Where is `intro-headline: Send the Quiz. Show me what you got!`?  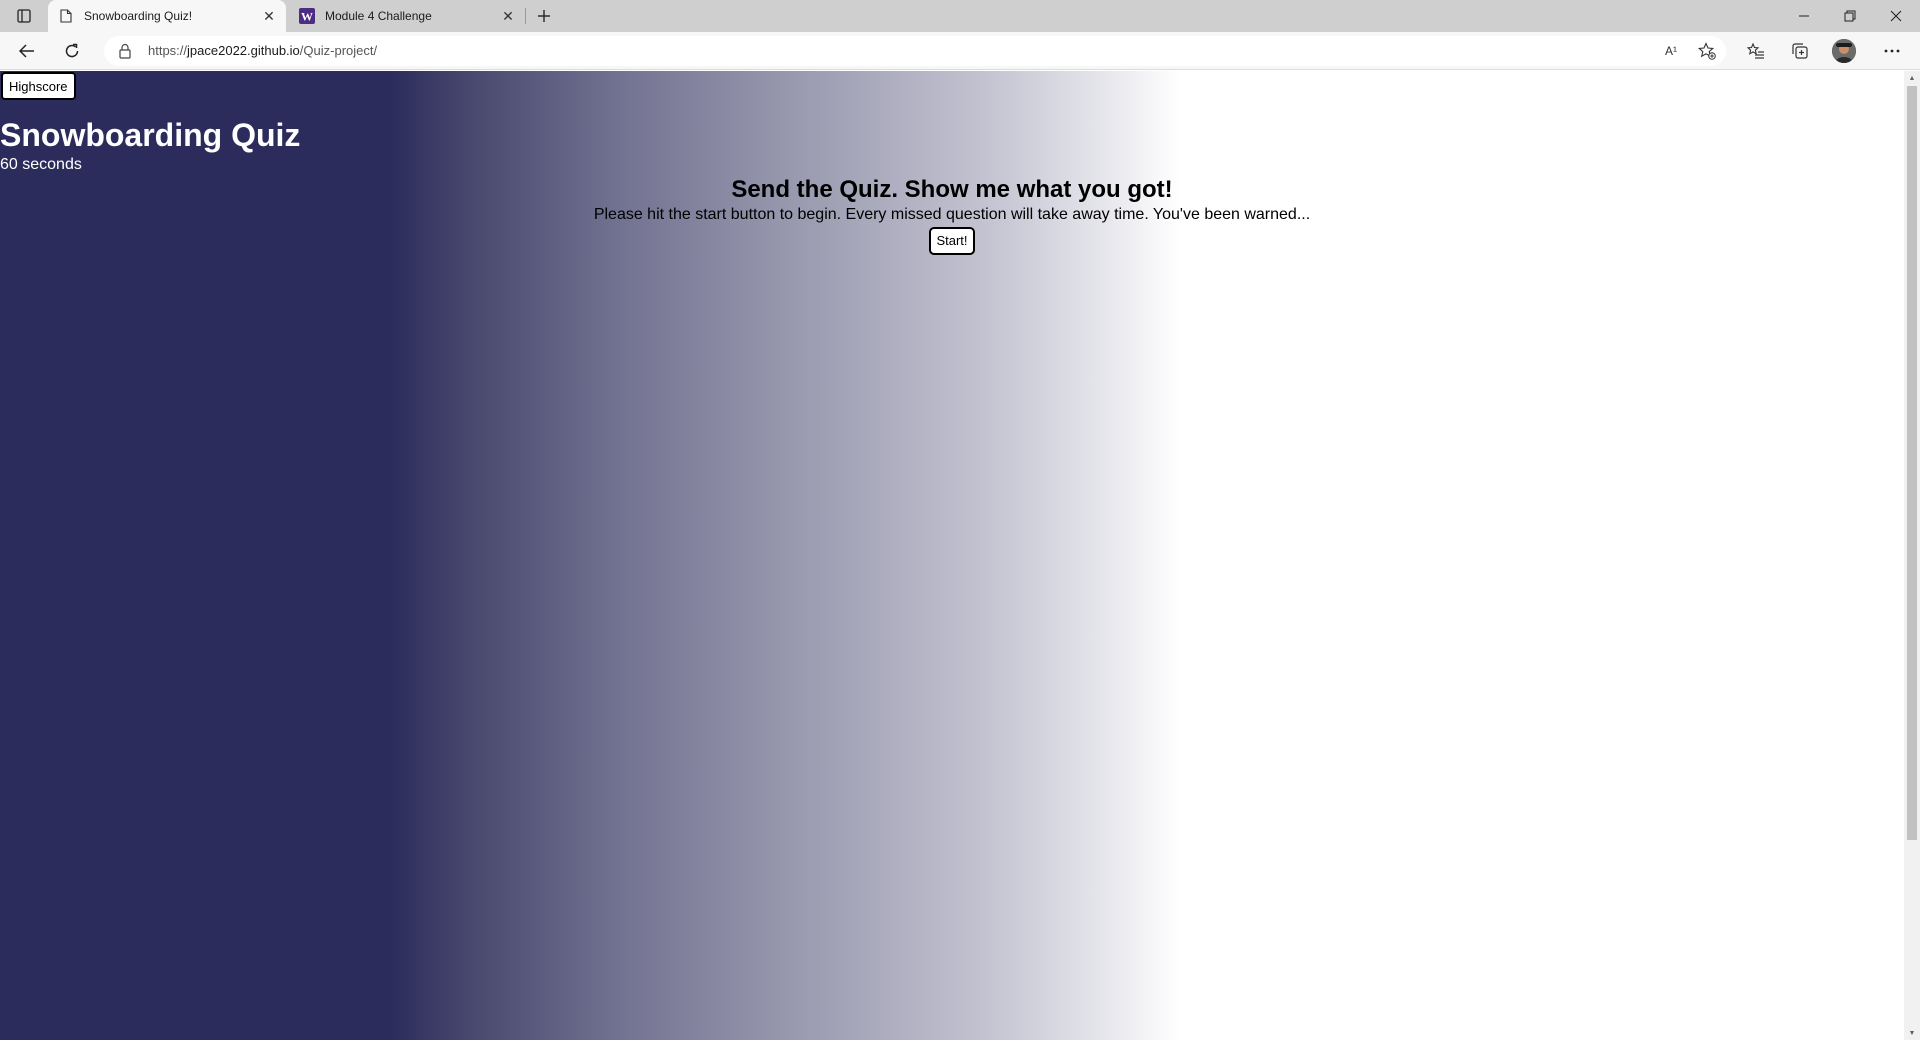 intro-headline: Send the Quiz. Show me what you got! is located at coordinates (952, 189).